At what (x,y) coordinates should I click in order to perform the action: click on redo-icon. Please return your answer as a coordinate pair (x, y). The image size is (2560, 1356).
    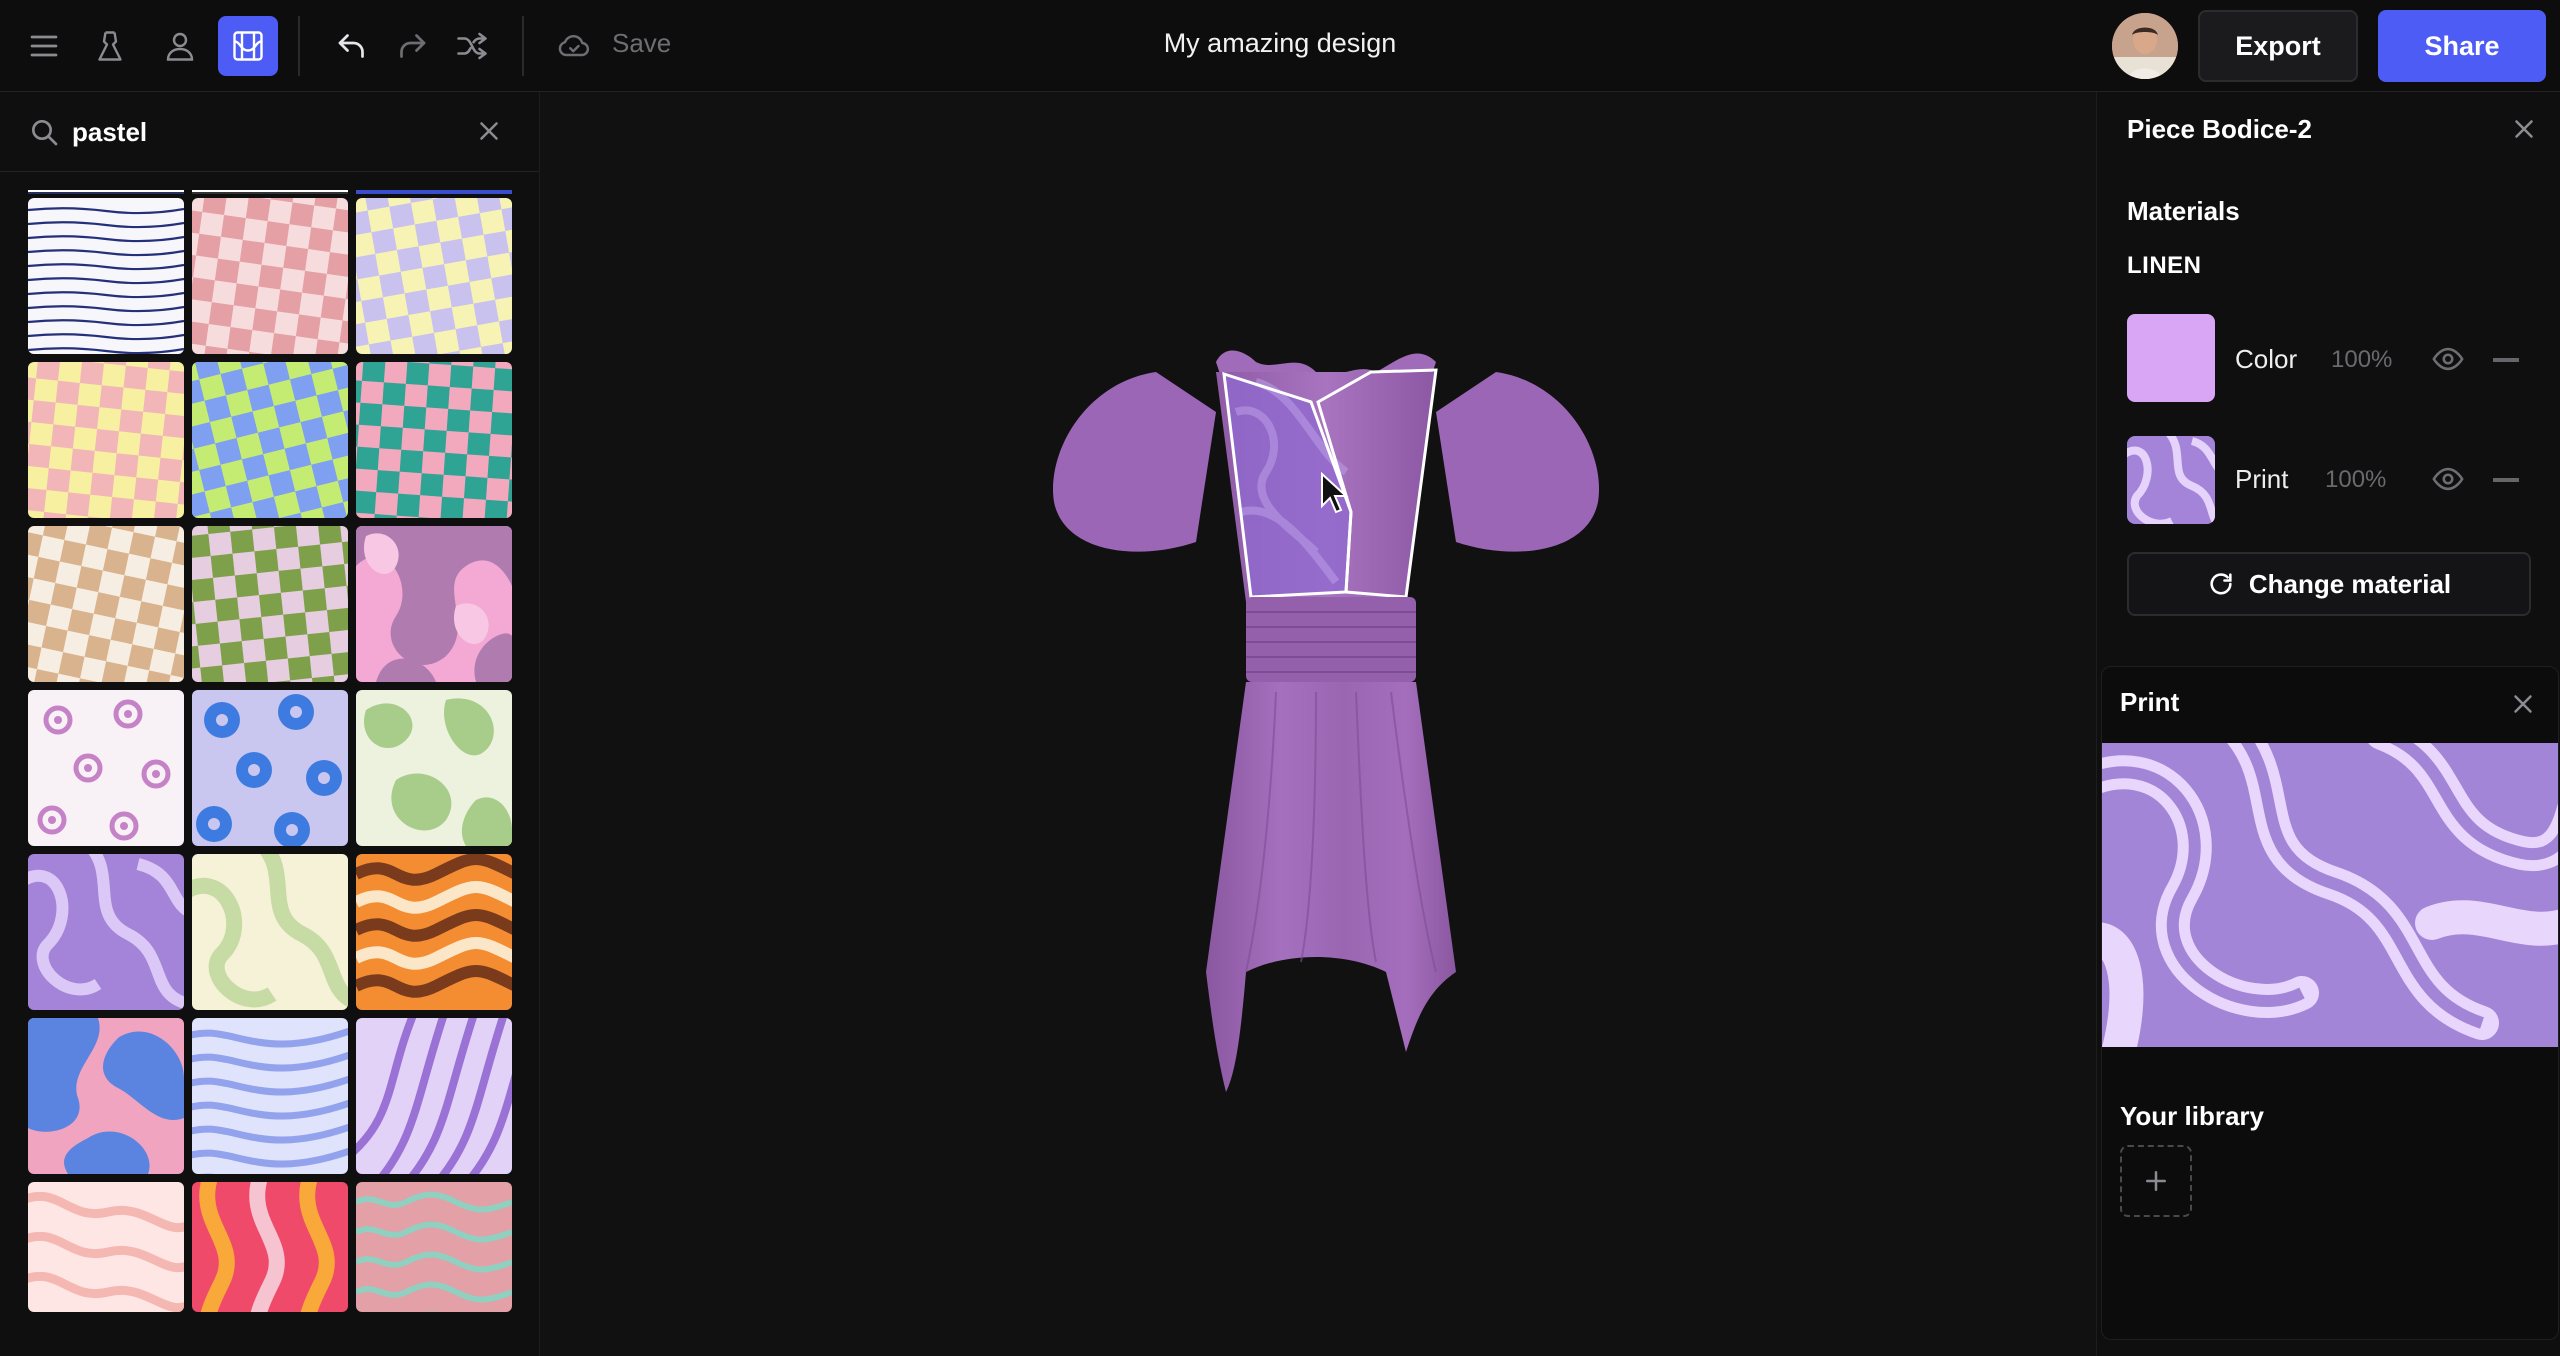
    Looking at the image, I should click on (412, 46).